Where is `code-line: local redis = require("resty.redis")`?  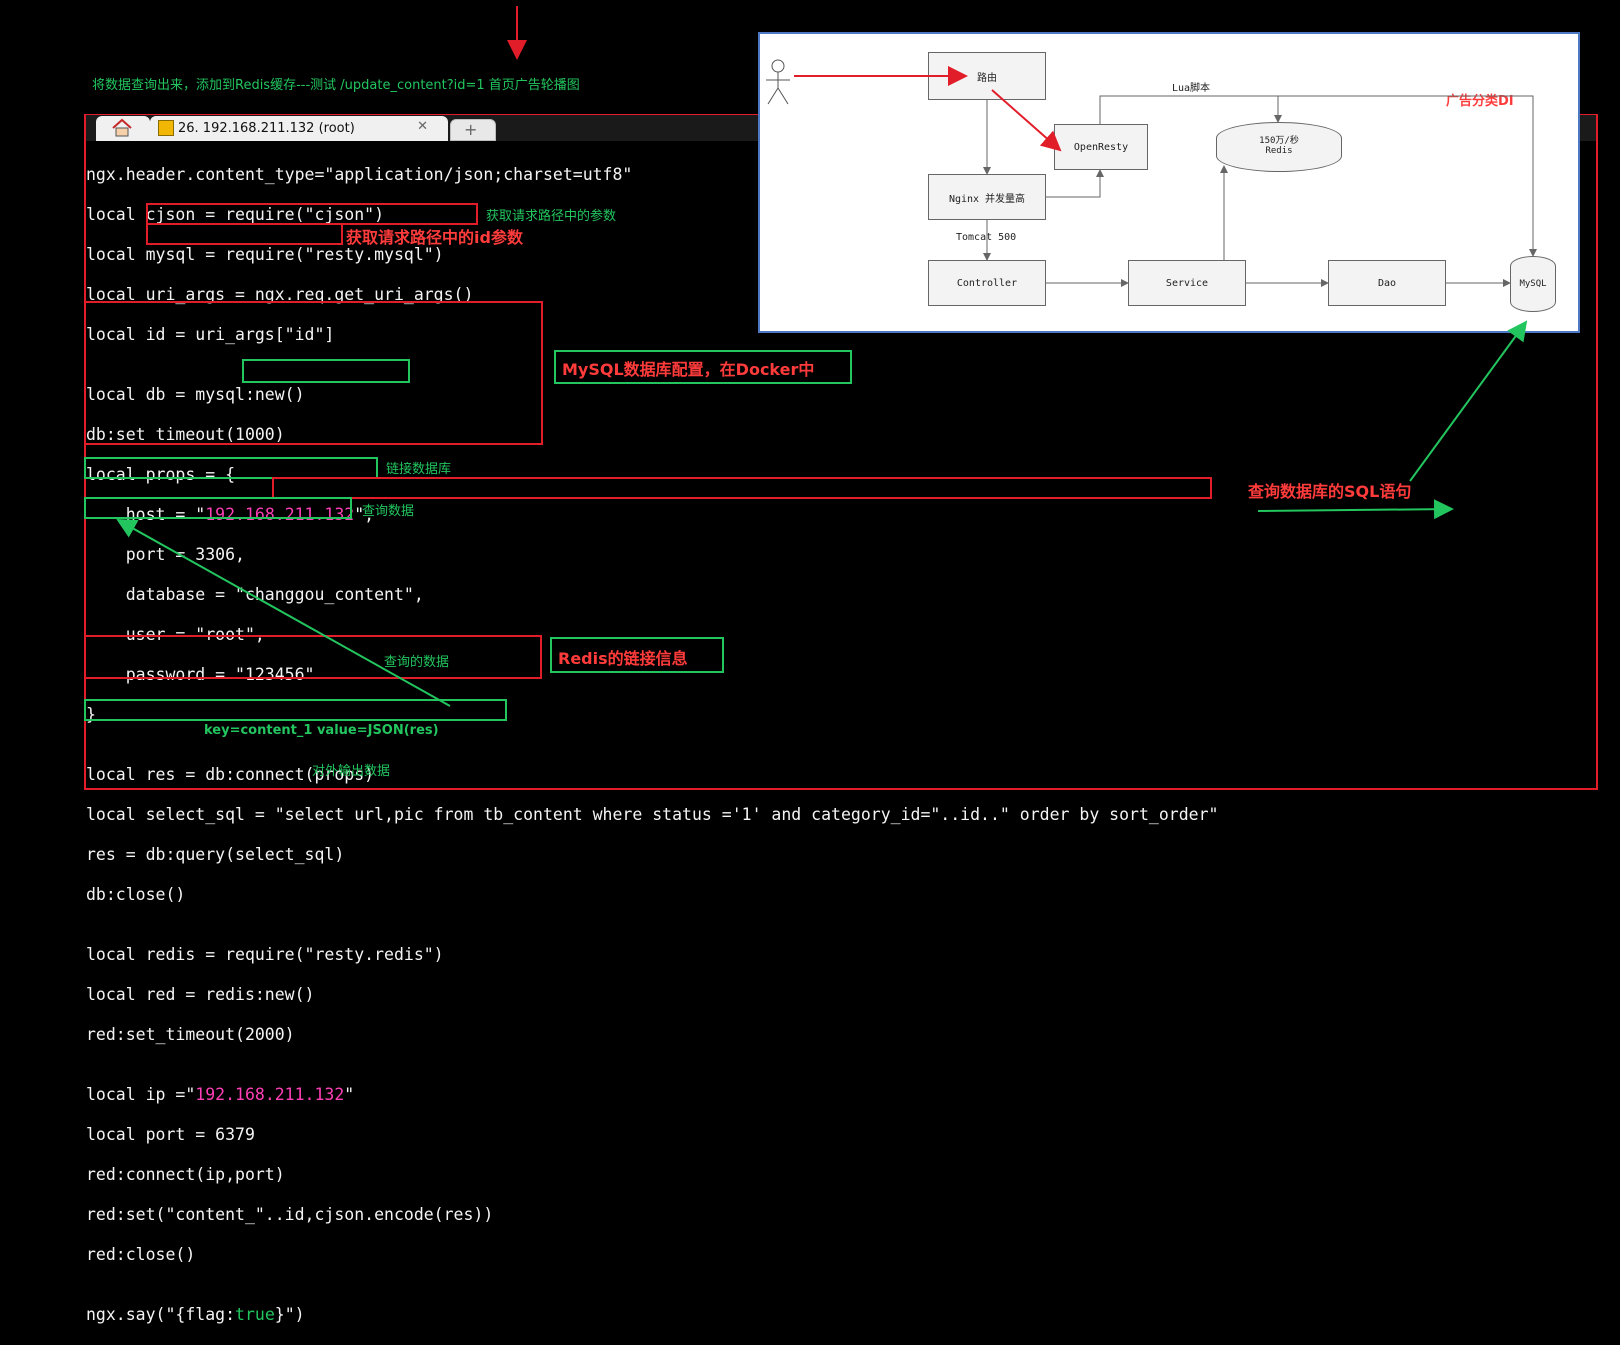
code-line: local redis = require("resty.redis") is located at coordinates (265, 954).